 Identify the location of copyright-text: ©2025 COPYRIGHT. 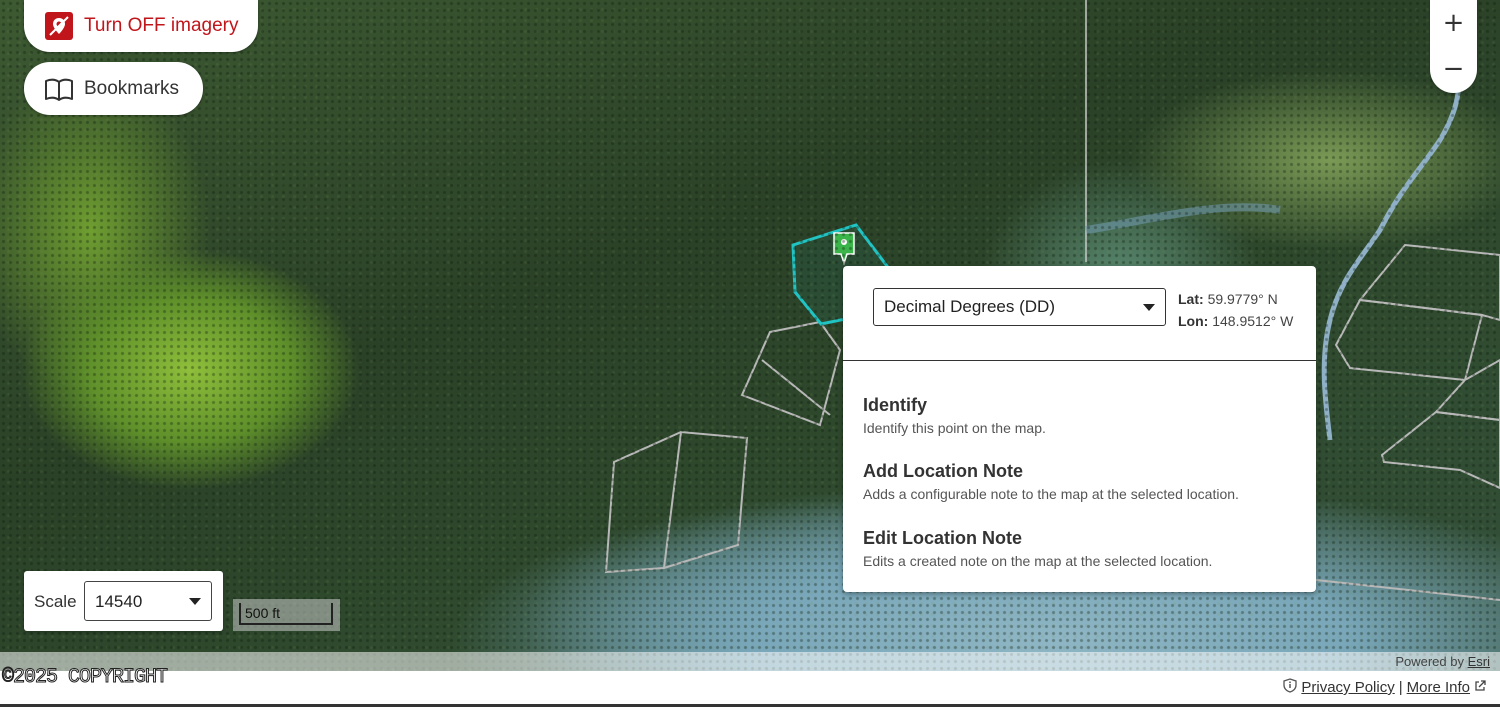
(84, 678).